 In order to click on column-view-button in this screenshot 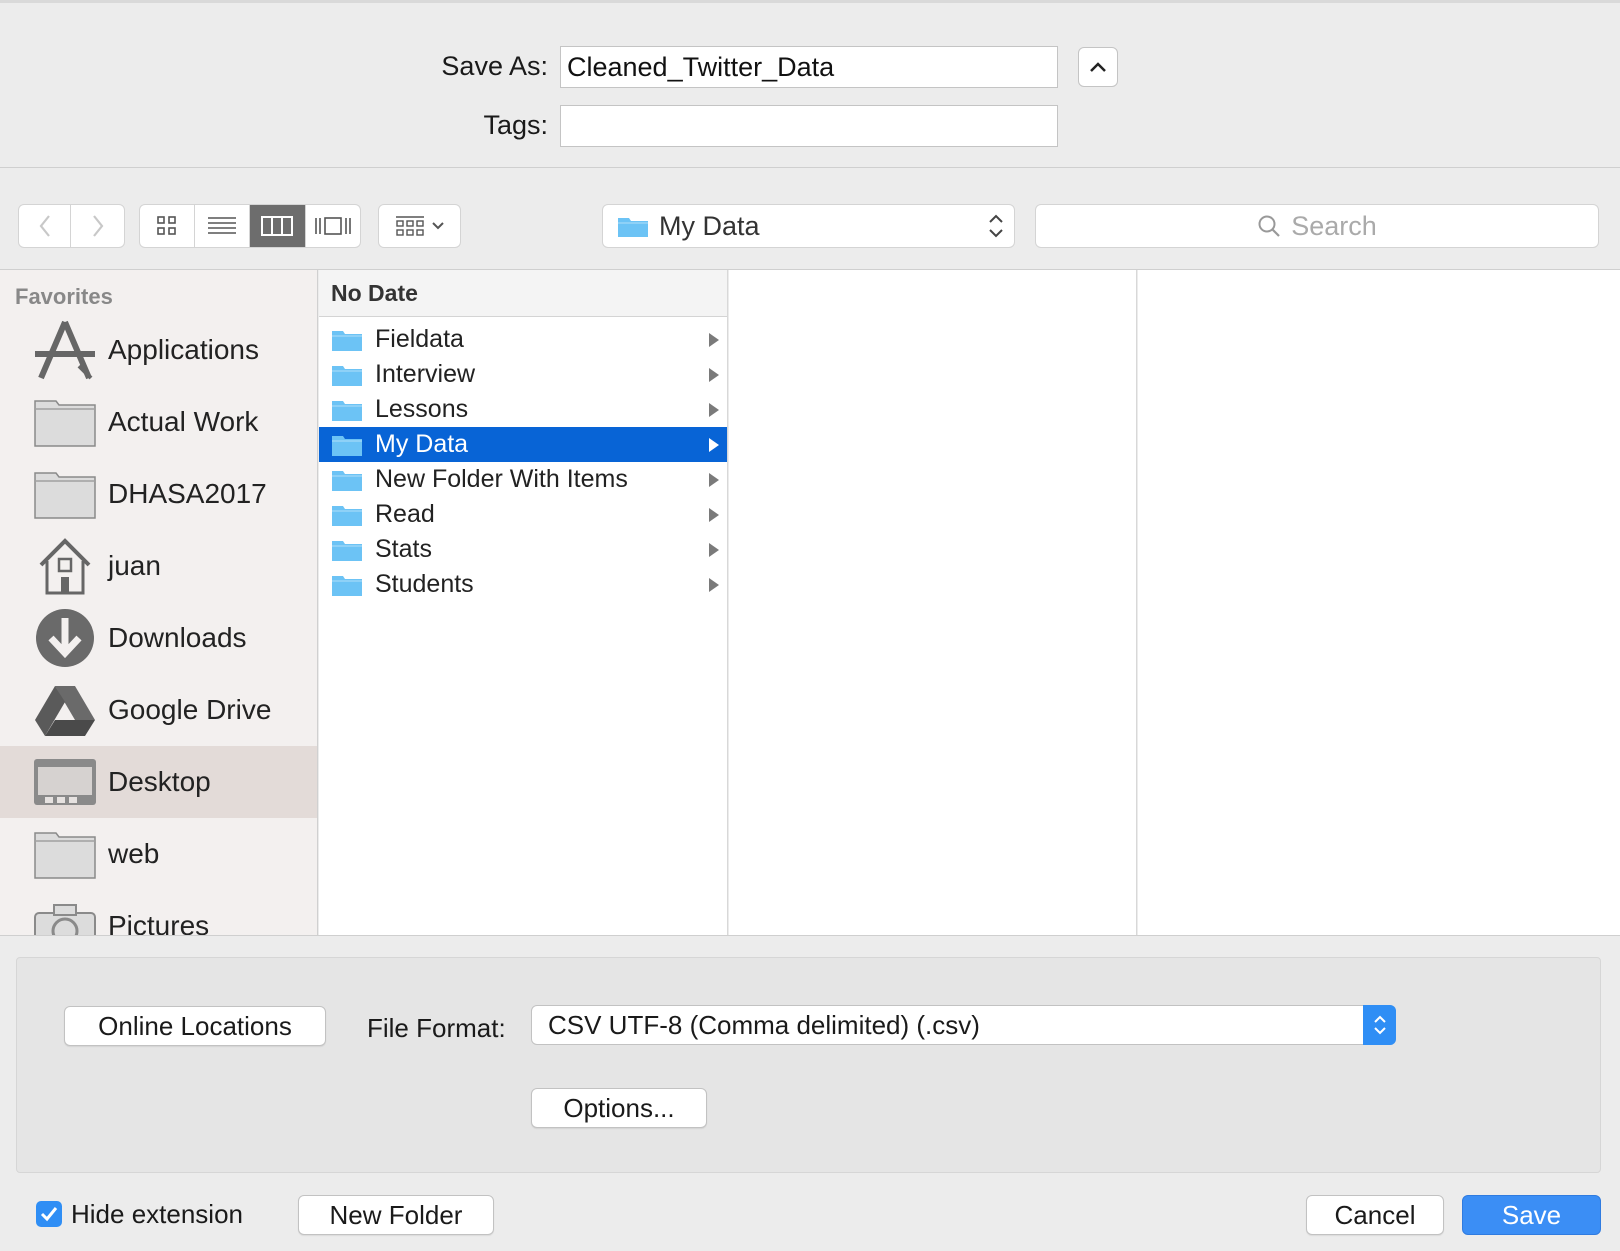, I will do `click(278, 226)`.